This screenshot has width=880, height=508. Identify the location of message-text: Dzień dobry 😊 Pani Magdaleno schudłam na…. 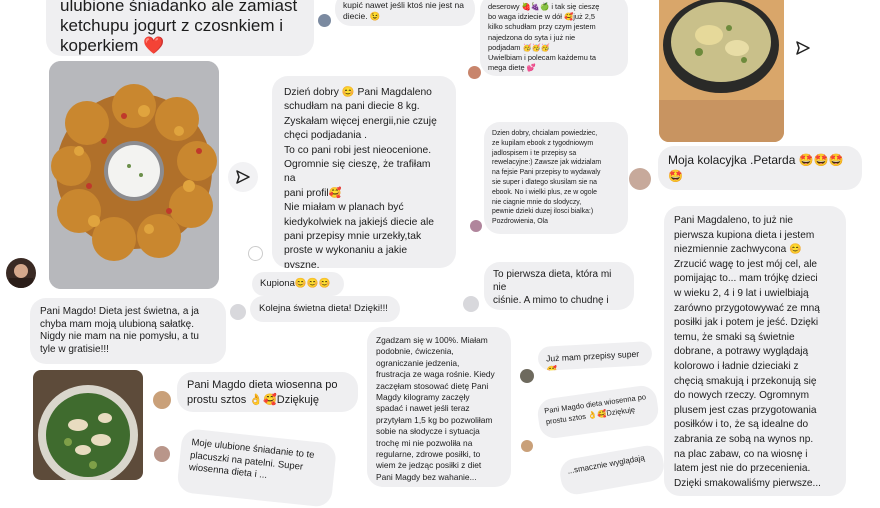
(360, 177).